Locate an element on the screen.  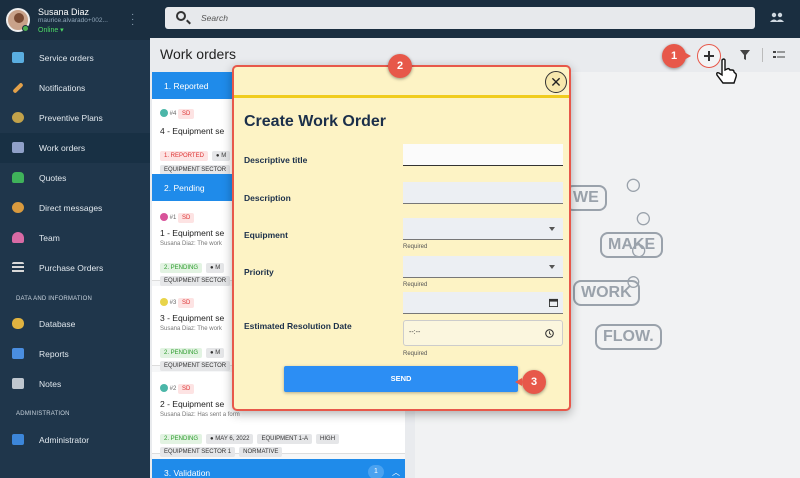
profile-name: Susana Diaz is located at coordinates (64, 12).